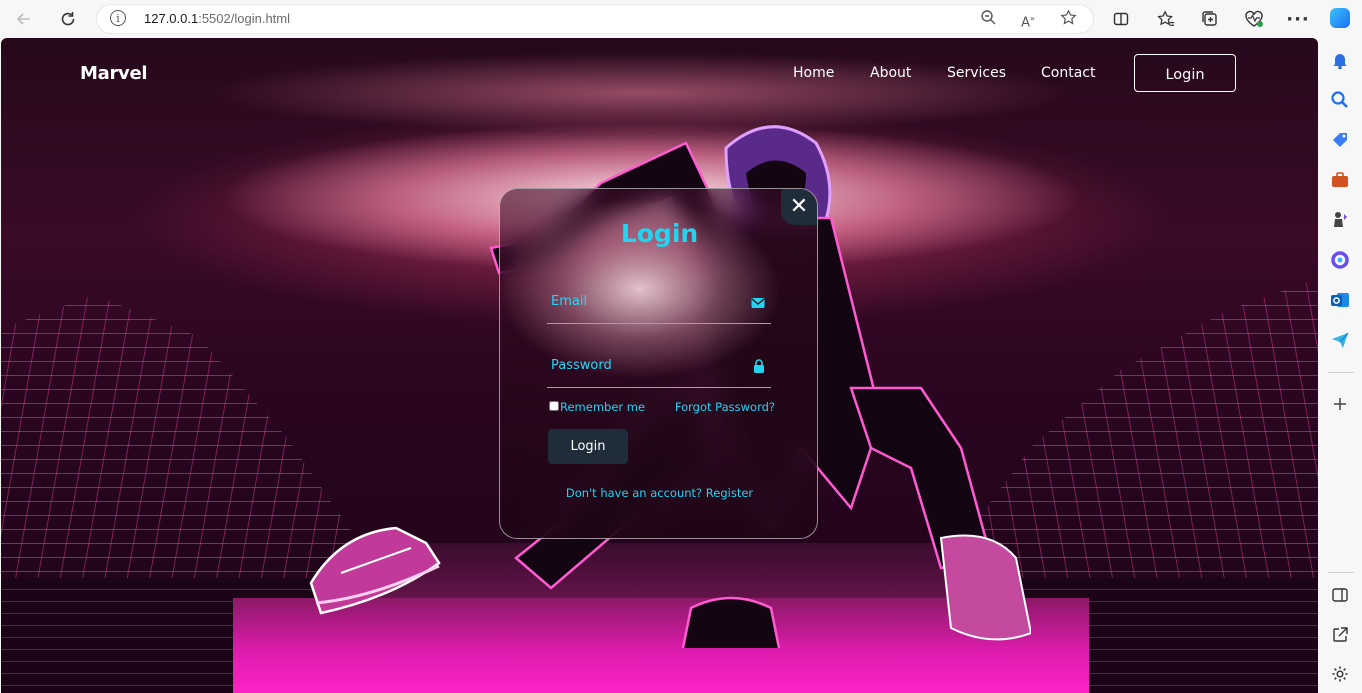 This screenshot has height=693, width=1362. I want to click on lock-icon, so click(759, 366).